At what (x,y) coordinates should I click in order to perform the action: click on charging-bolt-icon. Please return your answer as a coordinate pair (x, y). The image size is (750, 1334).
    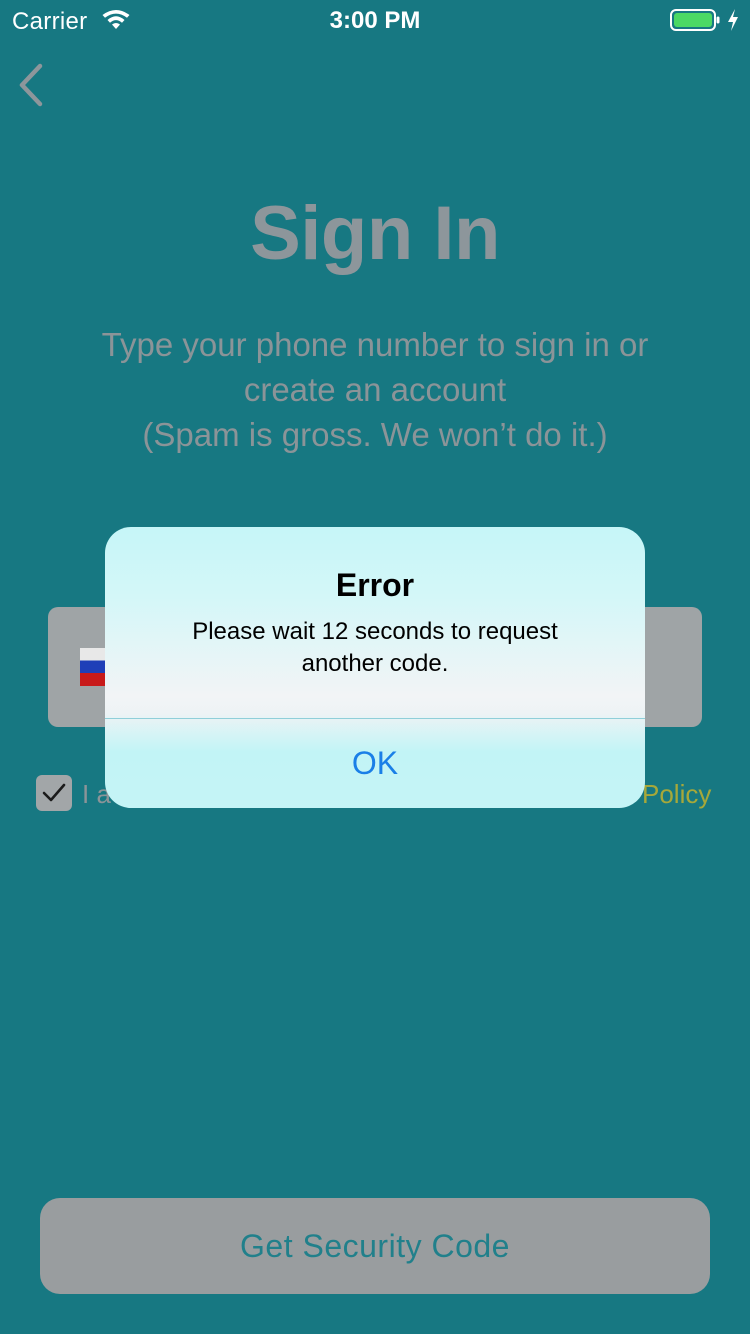
    Looking at the image, I should click on (733, 20).